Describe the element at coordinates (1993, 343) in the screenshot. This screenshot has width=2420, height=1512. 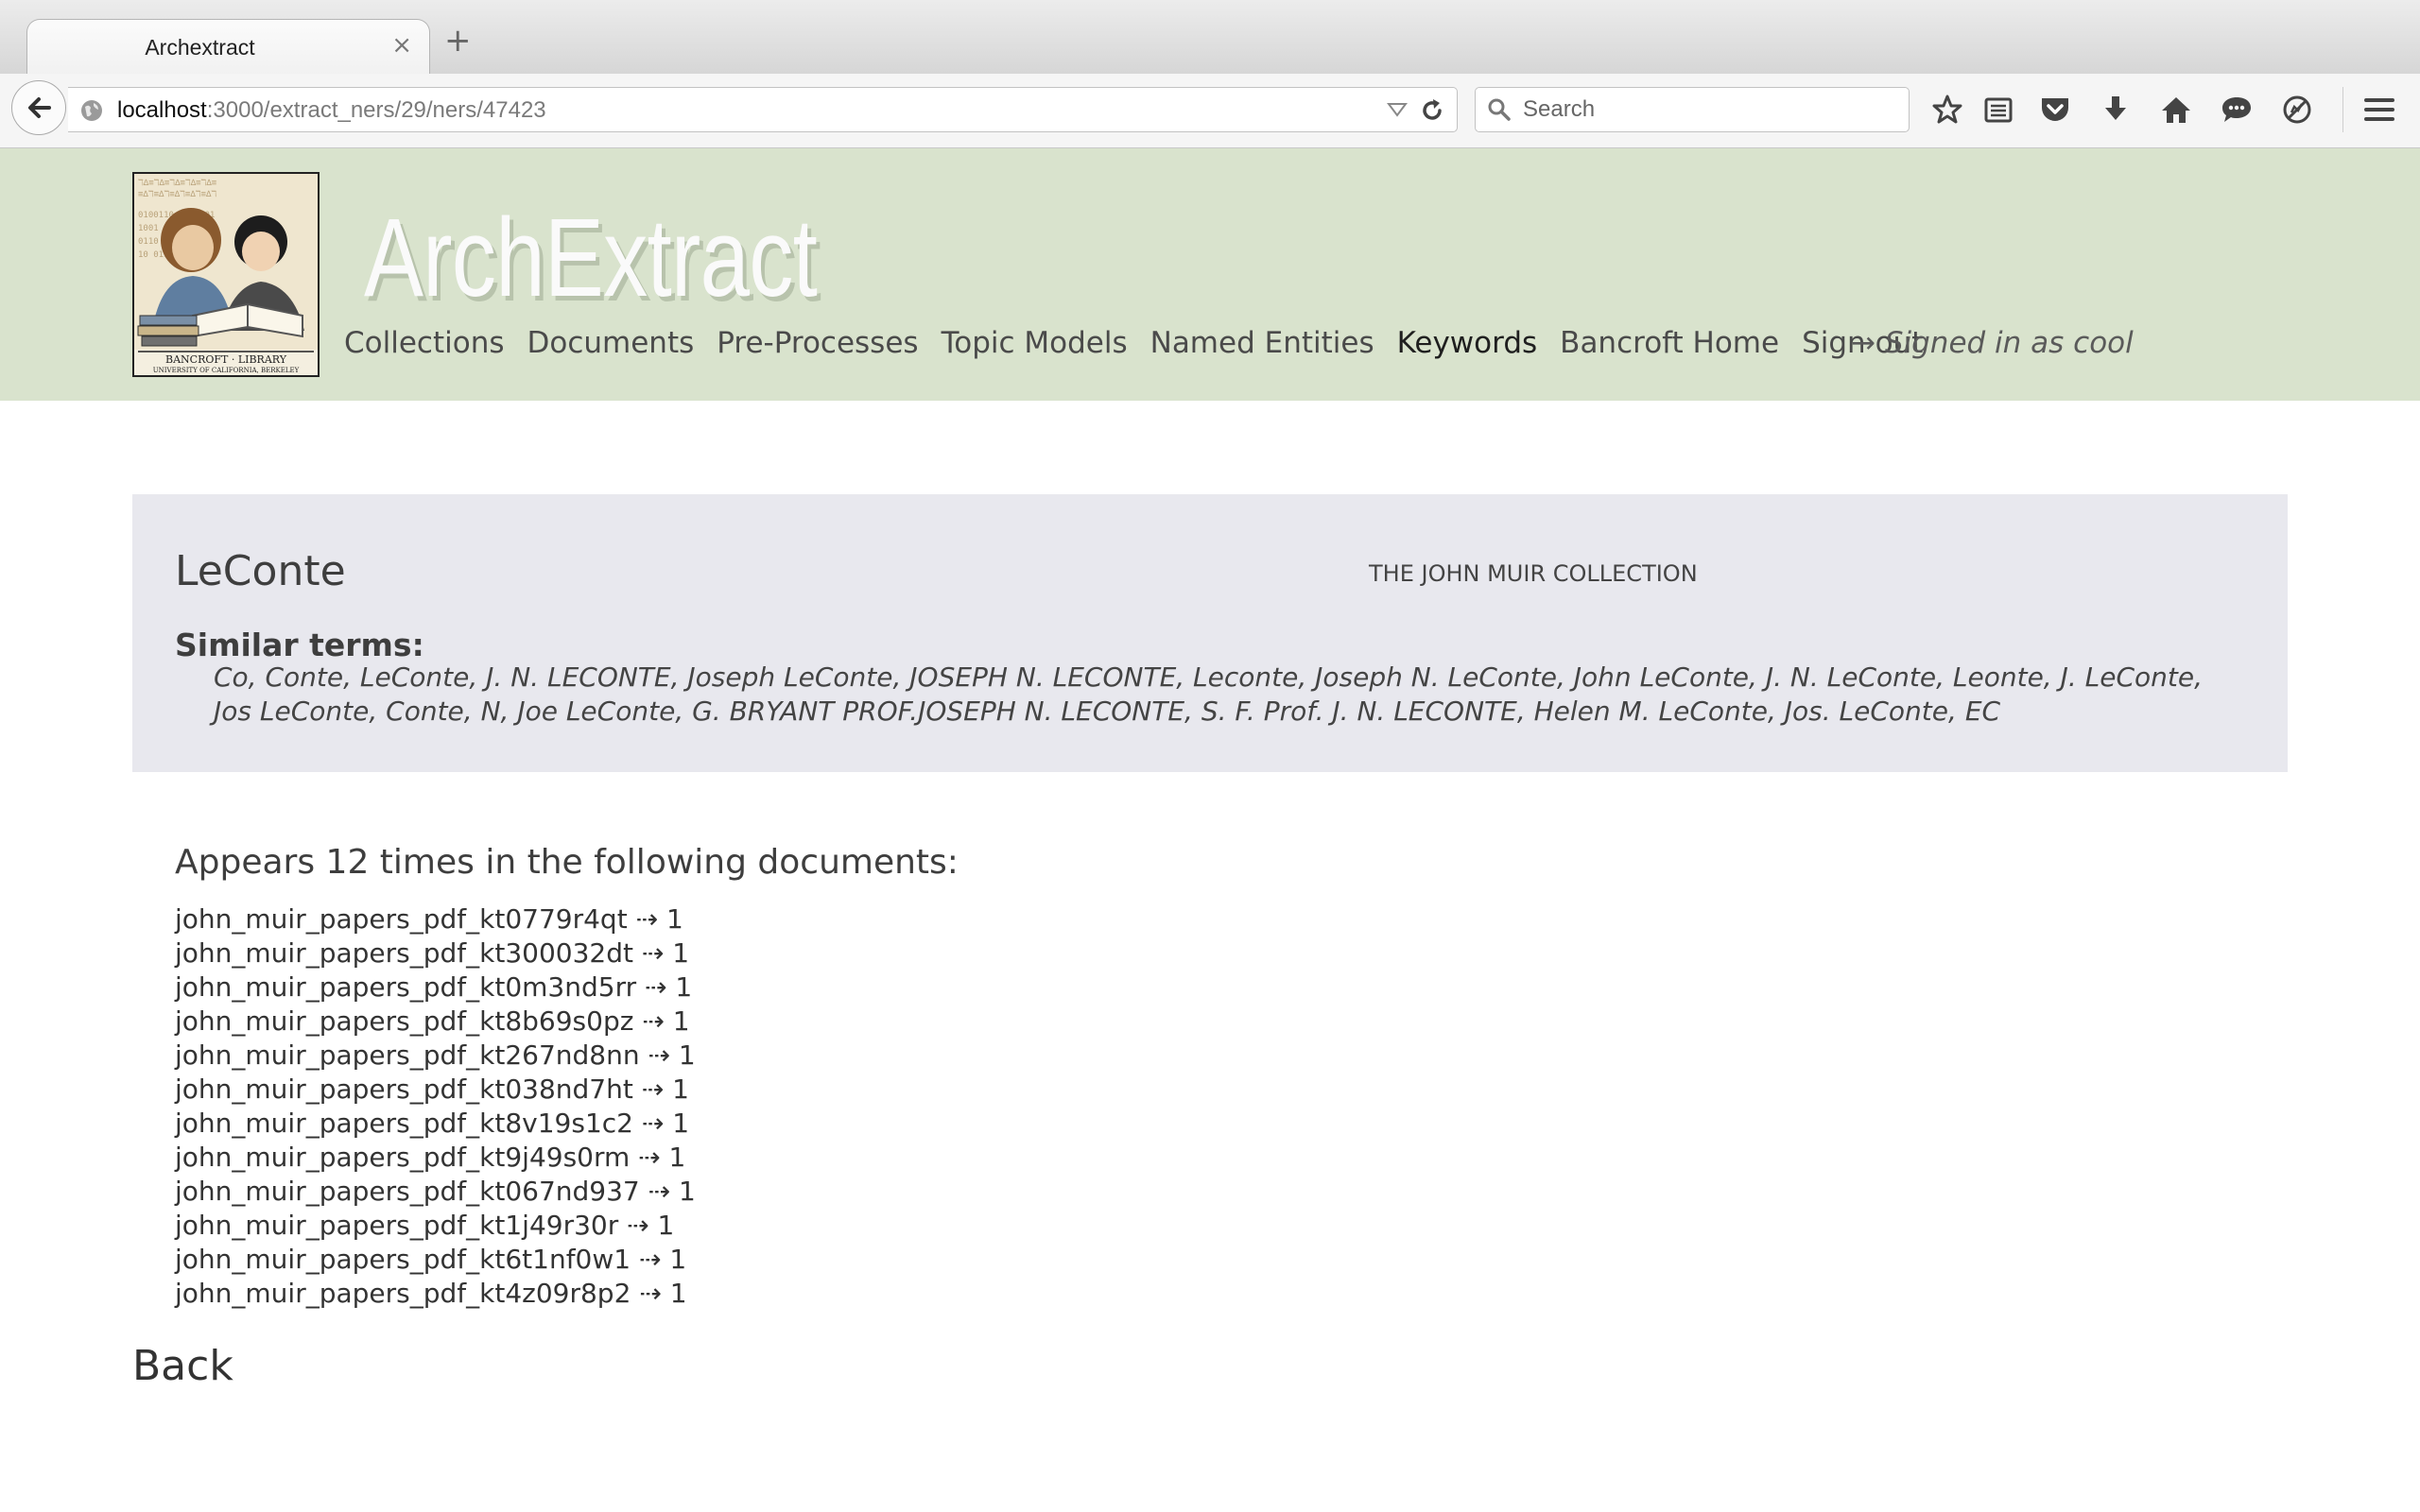
I see `signed-in-status: → Signed in as cool` at that location.